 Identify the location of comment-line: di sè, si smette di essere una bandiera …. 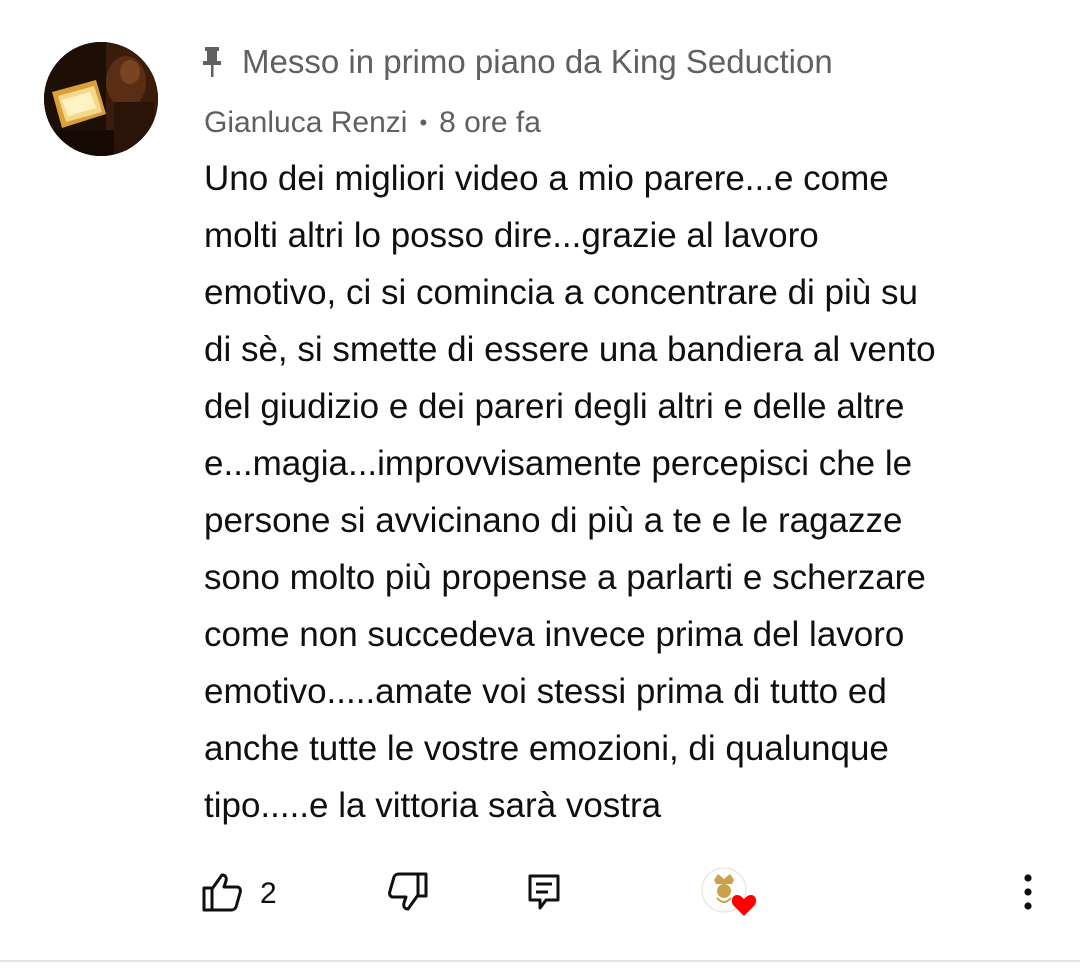
(570, 349).